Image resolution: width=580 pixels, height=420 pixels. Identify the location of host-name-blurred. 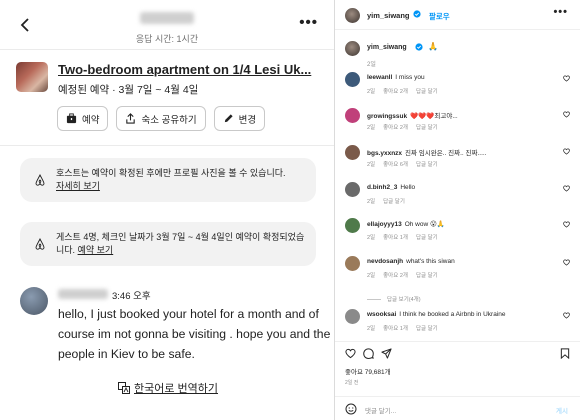
(167, 18).